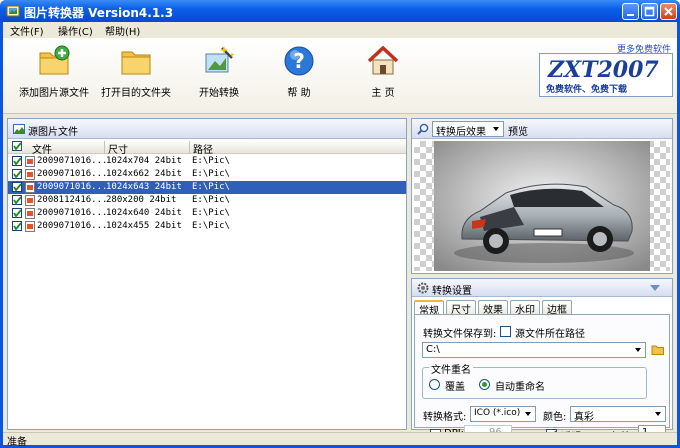 This screenshot has height=448, width=680. I want to click on rename-group-label: 文件重名, so click(451, 368).